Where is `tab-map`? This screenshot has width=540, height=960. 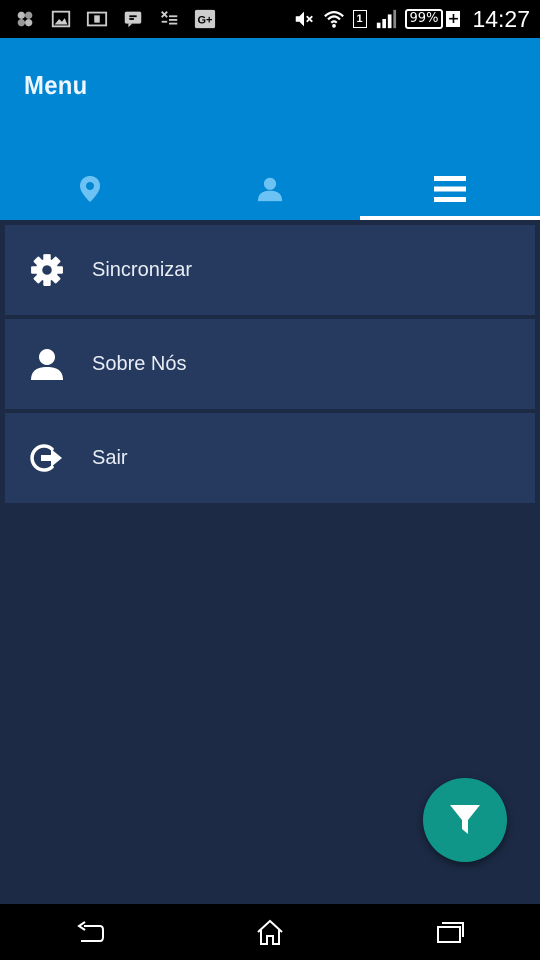 tab-map is located at coordinates (90, 189).